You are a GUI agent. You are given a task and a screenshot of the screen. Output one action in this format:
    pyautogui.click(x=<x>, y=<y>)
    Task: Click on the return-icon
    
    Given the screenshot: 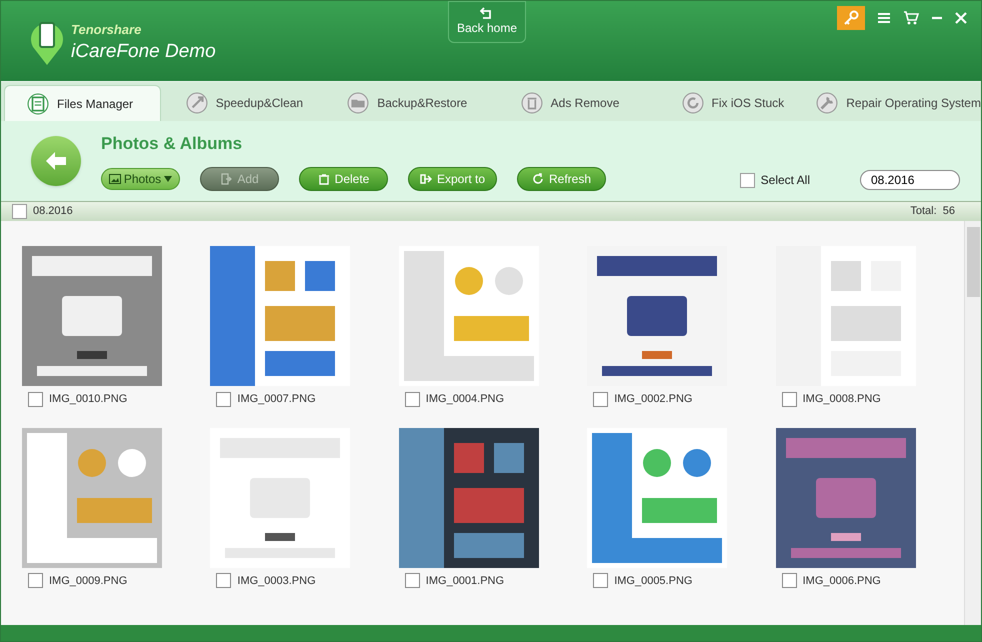 What is the action you would take?
    pyautogui.click(x=487, y=13)
    